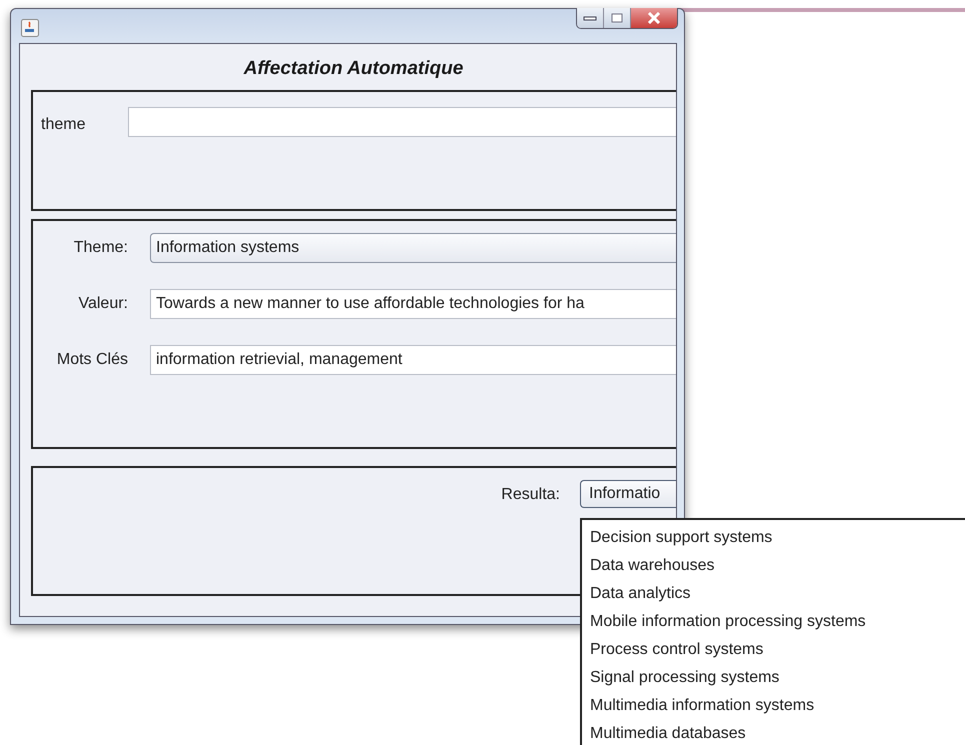 The height and width of the screenshot is (745, 965). Describe the element at coordinates (63, 125) in the screenshot. I see `field-label: theme` at that location.